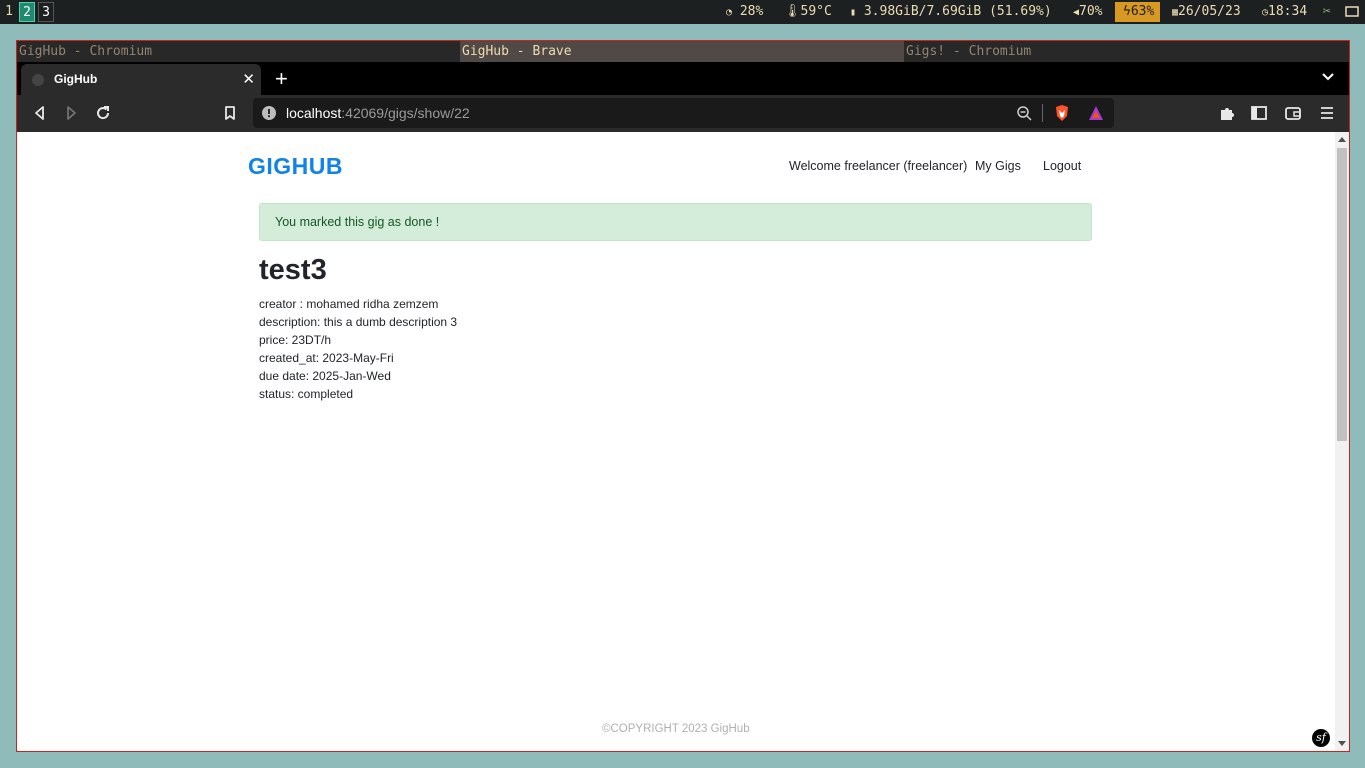 The image size is (1365, 768). Describe the element at coordinates (230, 113) in the screenshot. I see `bookmark-icon` at that location.